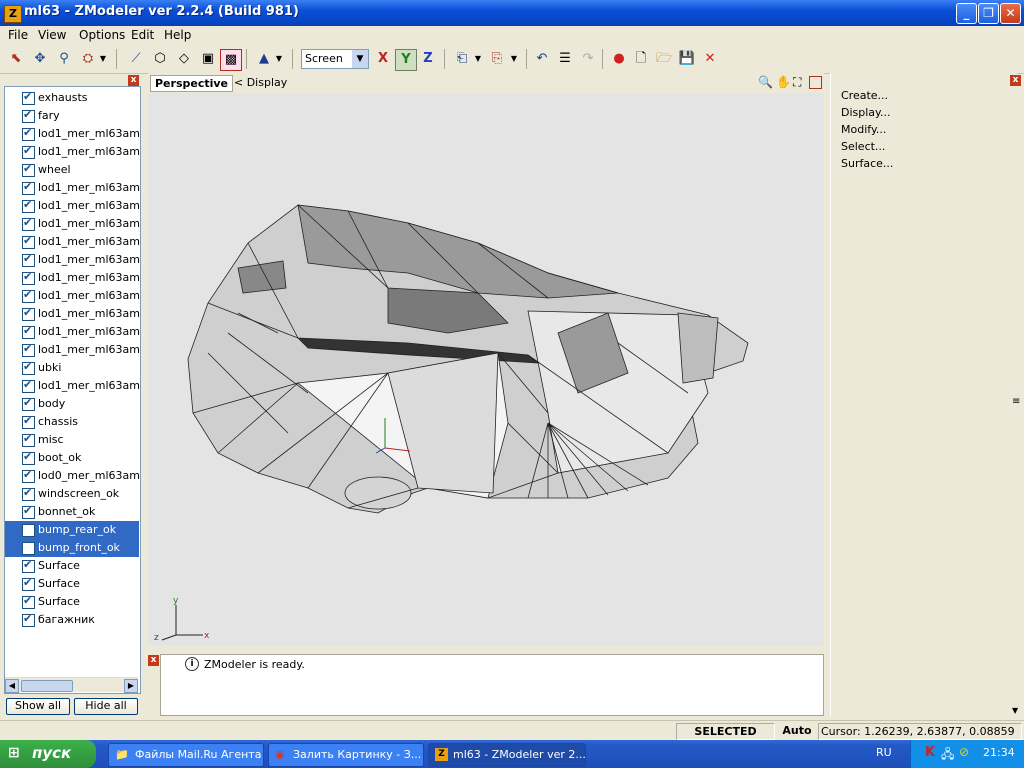  What do you see at coordinates (964, 752) in the screenshot?
I see `volume-icon: ⊘` at bounding box center [964, 752].